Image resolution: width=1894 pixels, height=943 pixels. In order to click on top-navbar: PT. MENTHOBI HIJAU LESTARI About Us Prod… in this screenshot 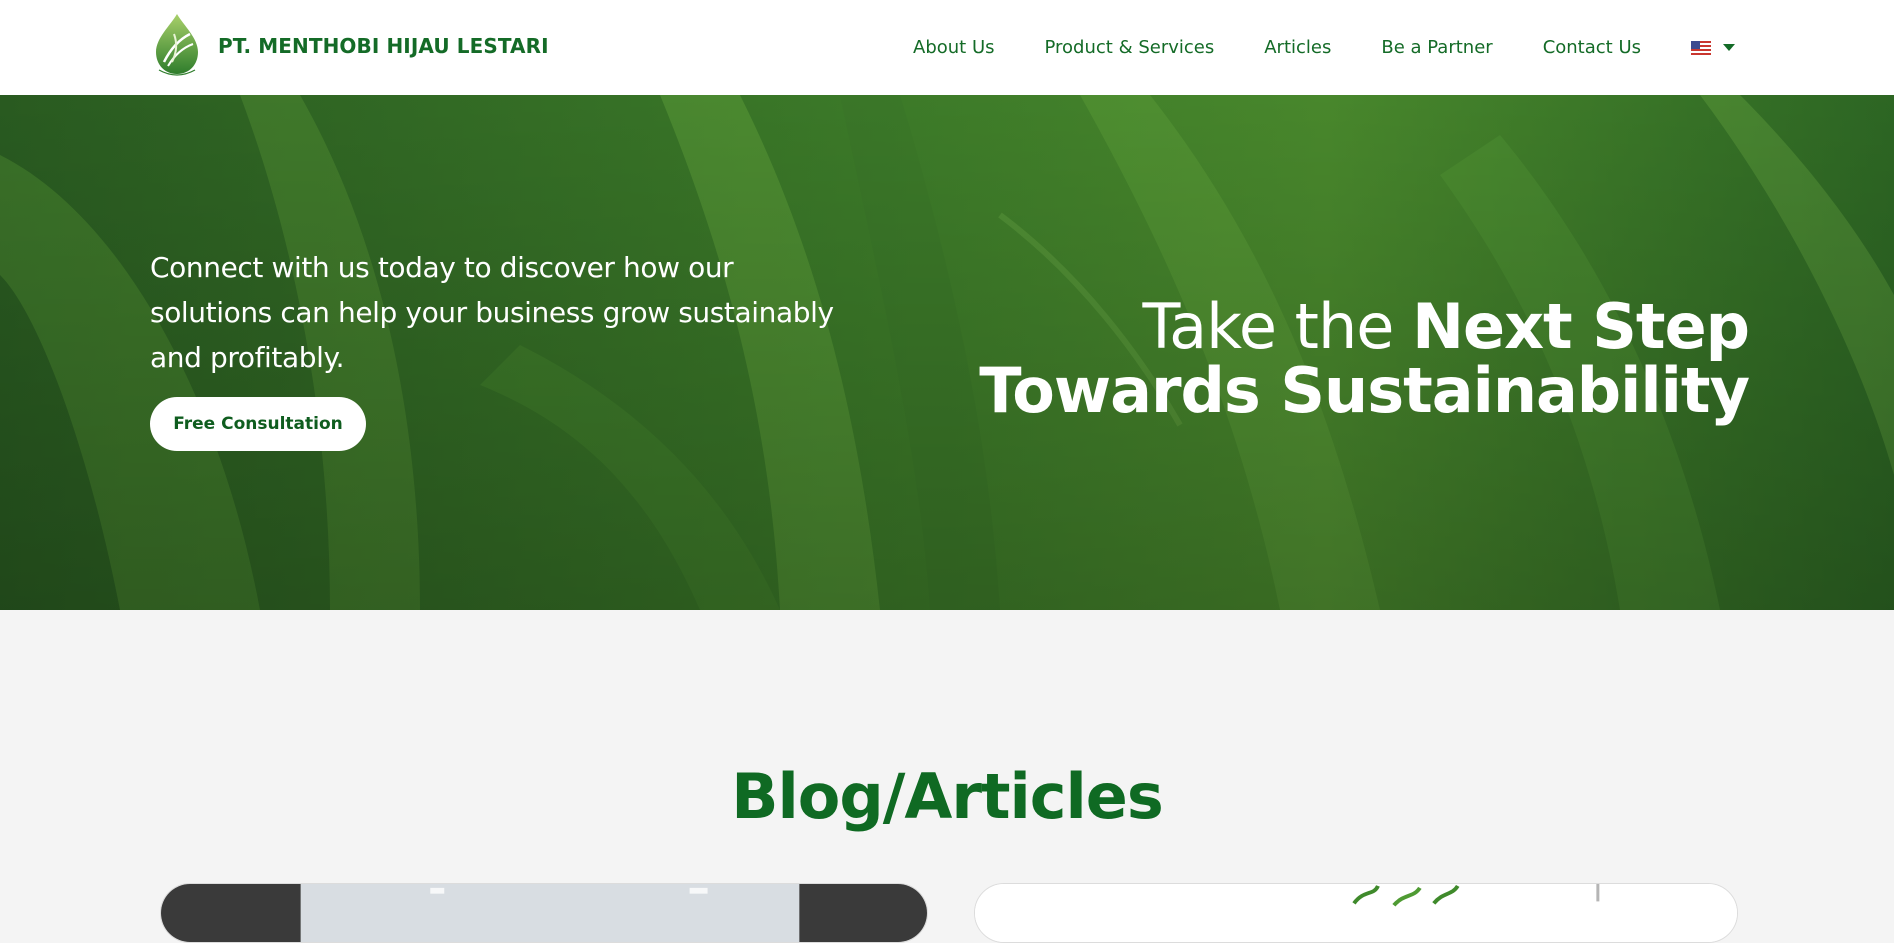, I will do `click(947, 47)`.